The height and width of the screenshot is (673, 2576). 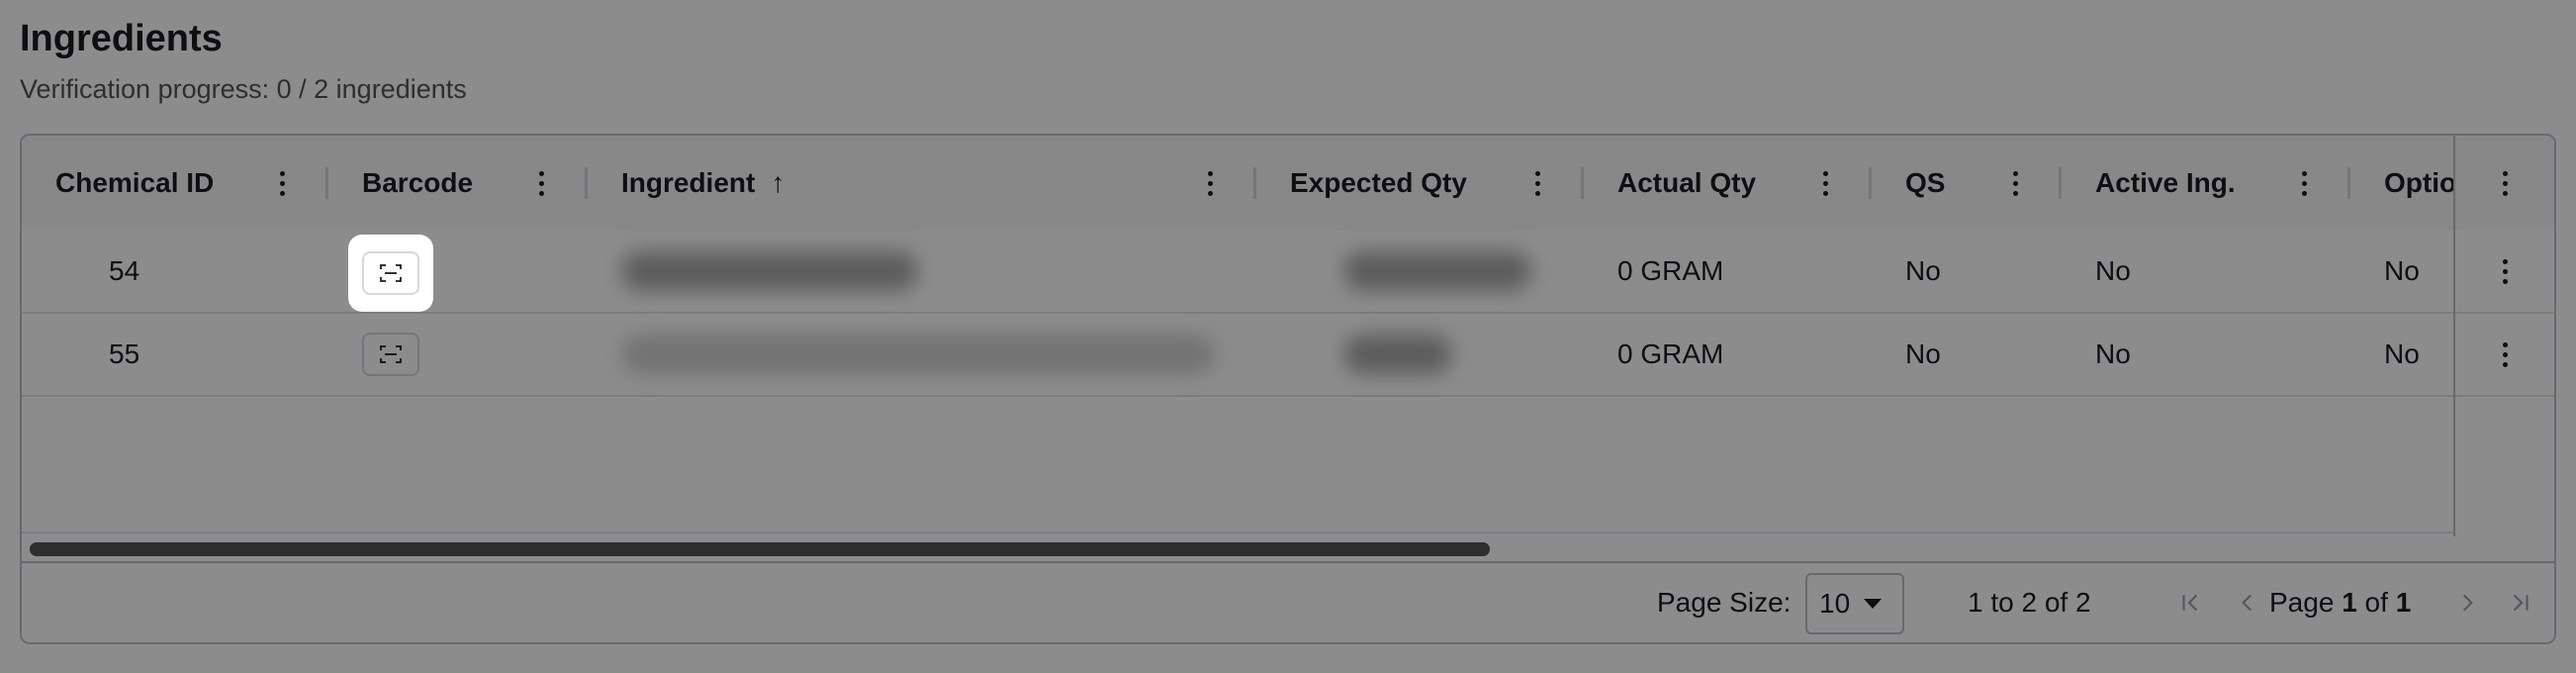 I want to click on pagination-bar: Page Size: 10 1 to 2 of 2 Page 1 of 1, so click(x=1288, y=601).